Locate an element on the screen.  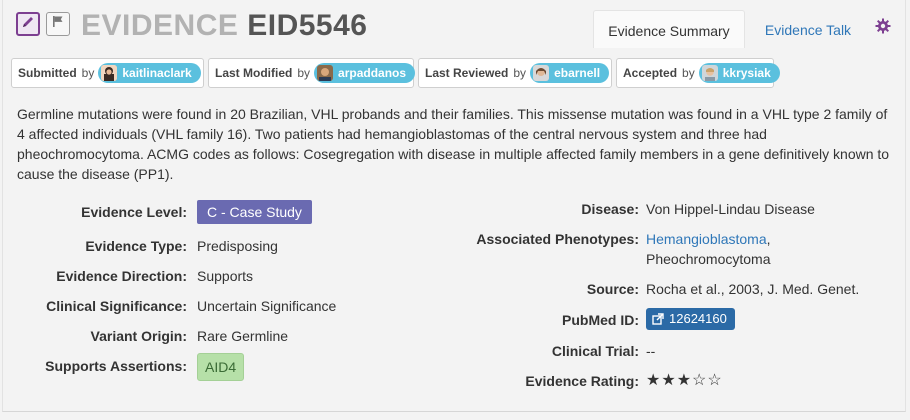
last-modified-label: Last Modified is located at coordinates (254, 73).